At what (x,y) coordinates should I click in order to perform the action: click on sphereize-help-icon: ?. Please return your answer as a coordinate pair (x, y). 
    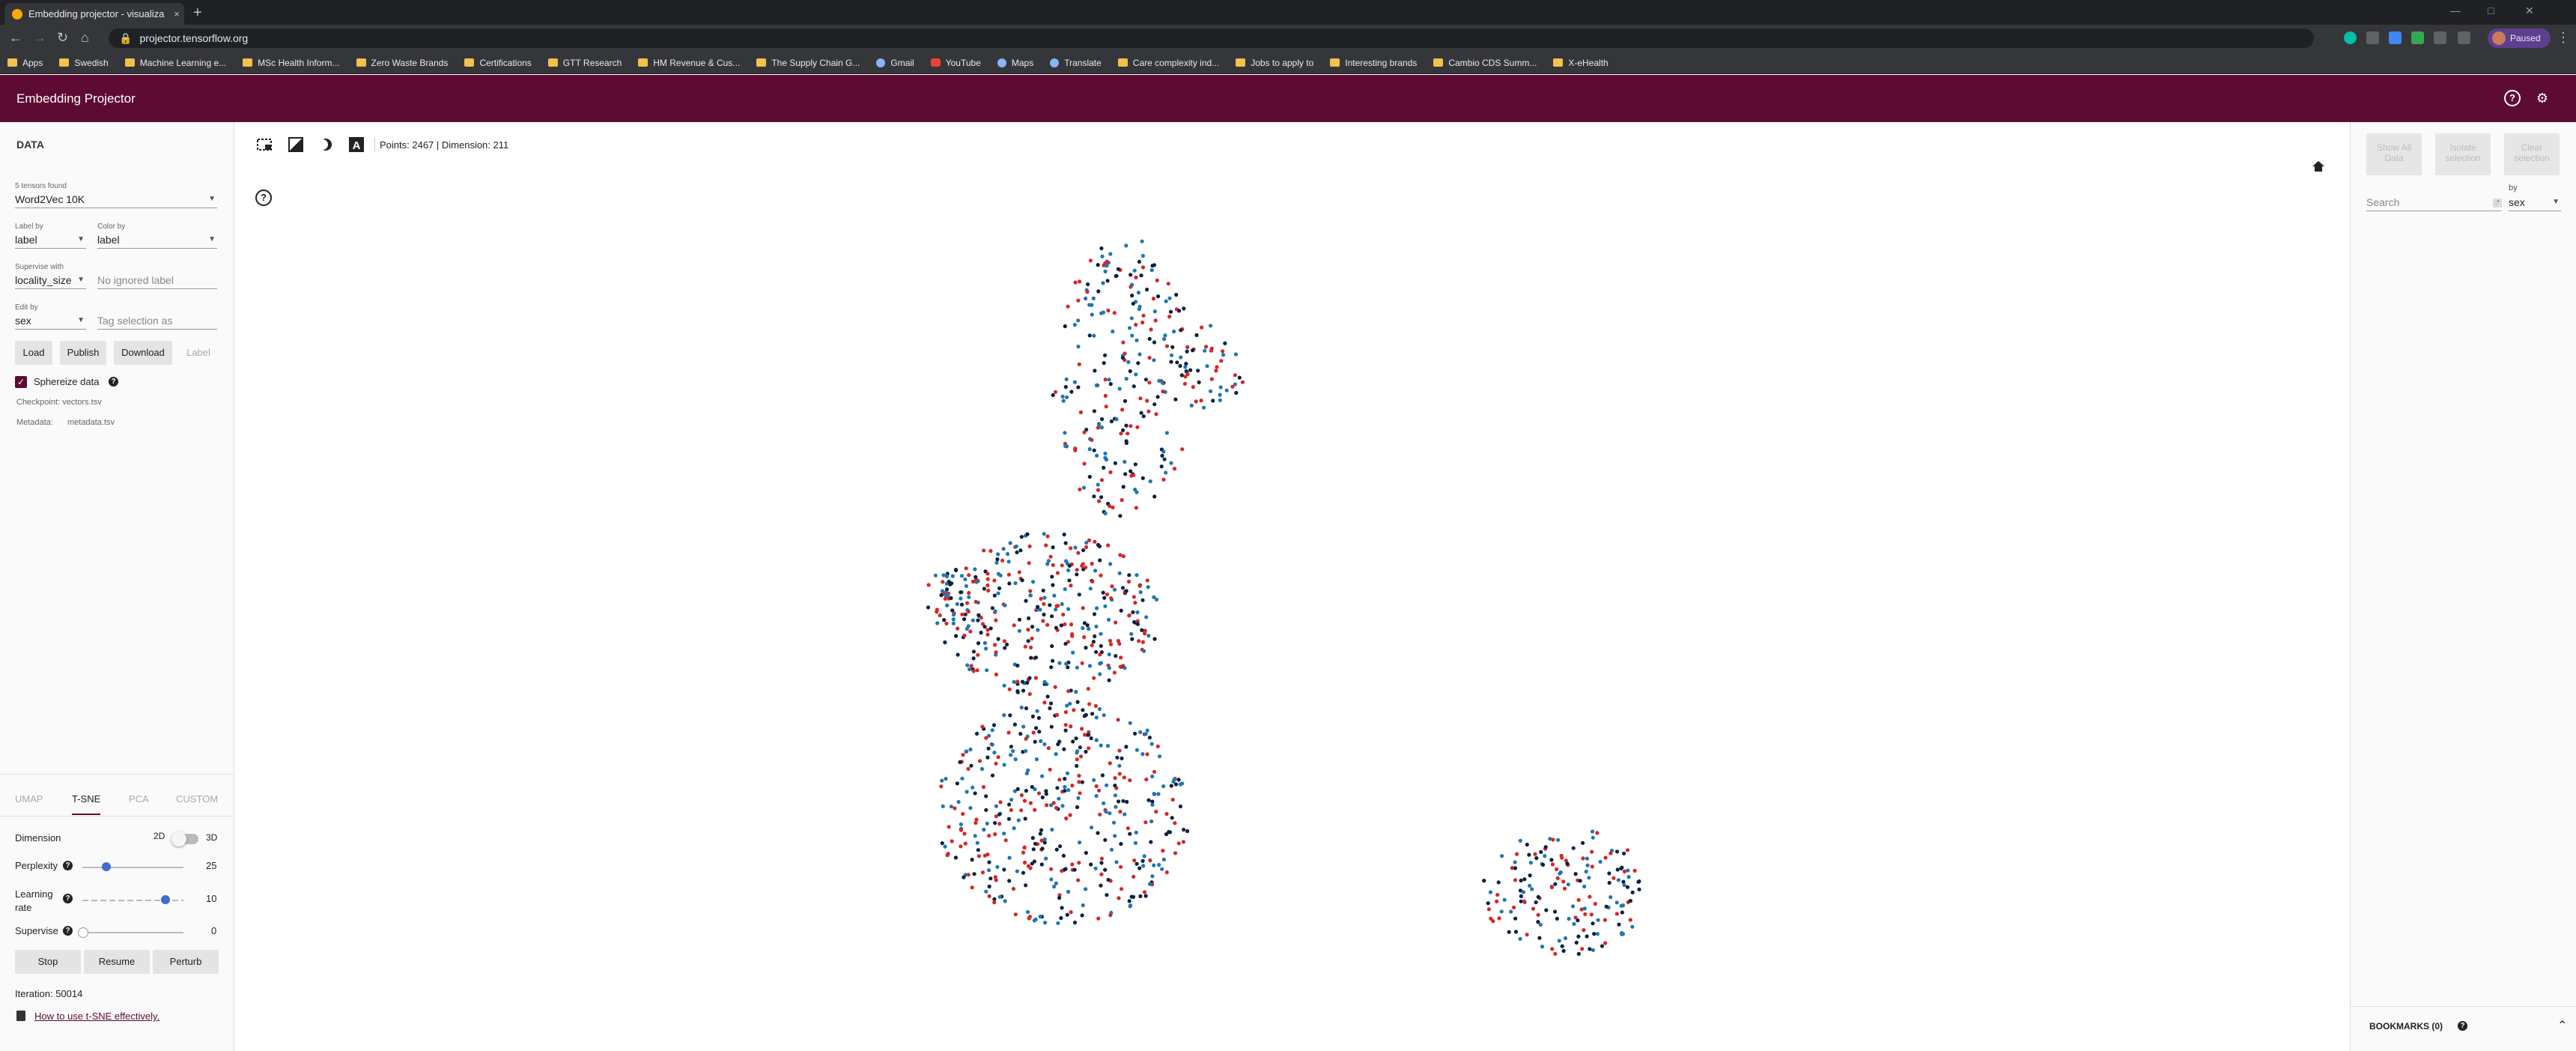
    Looking at the image, I should click on (113, 382).